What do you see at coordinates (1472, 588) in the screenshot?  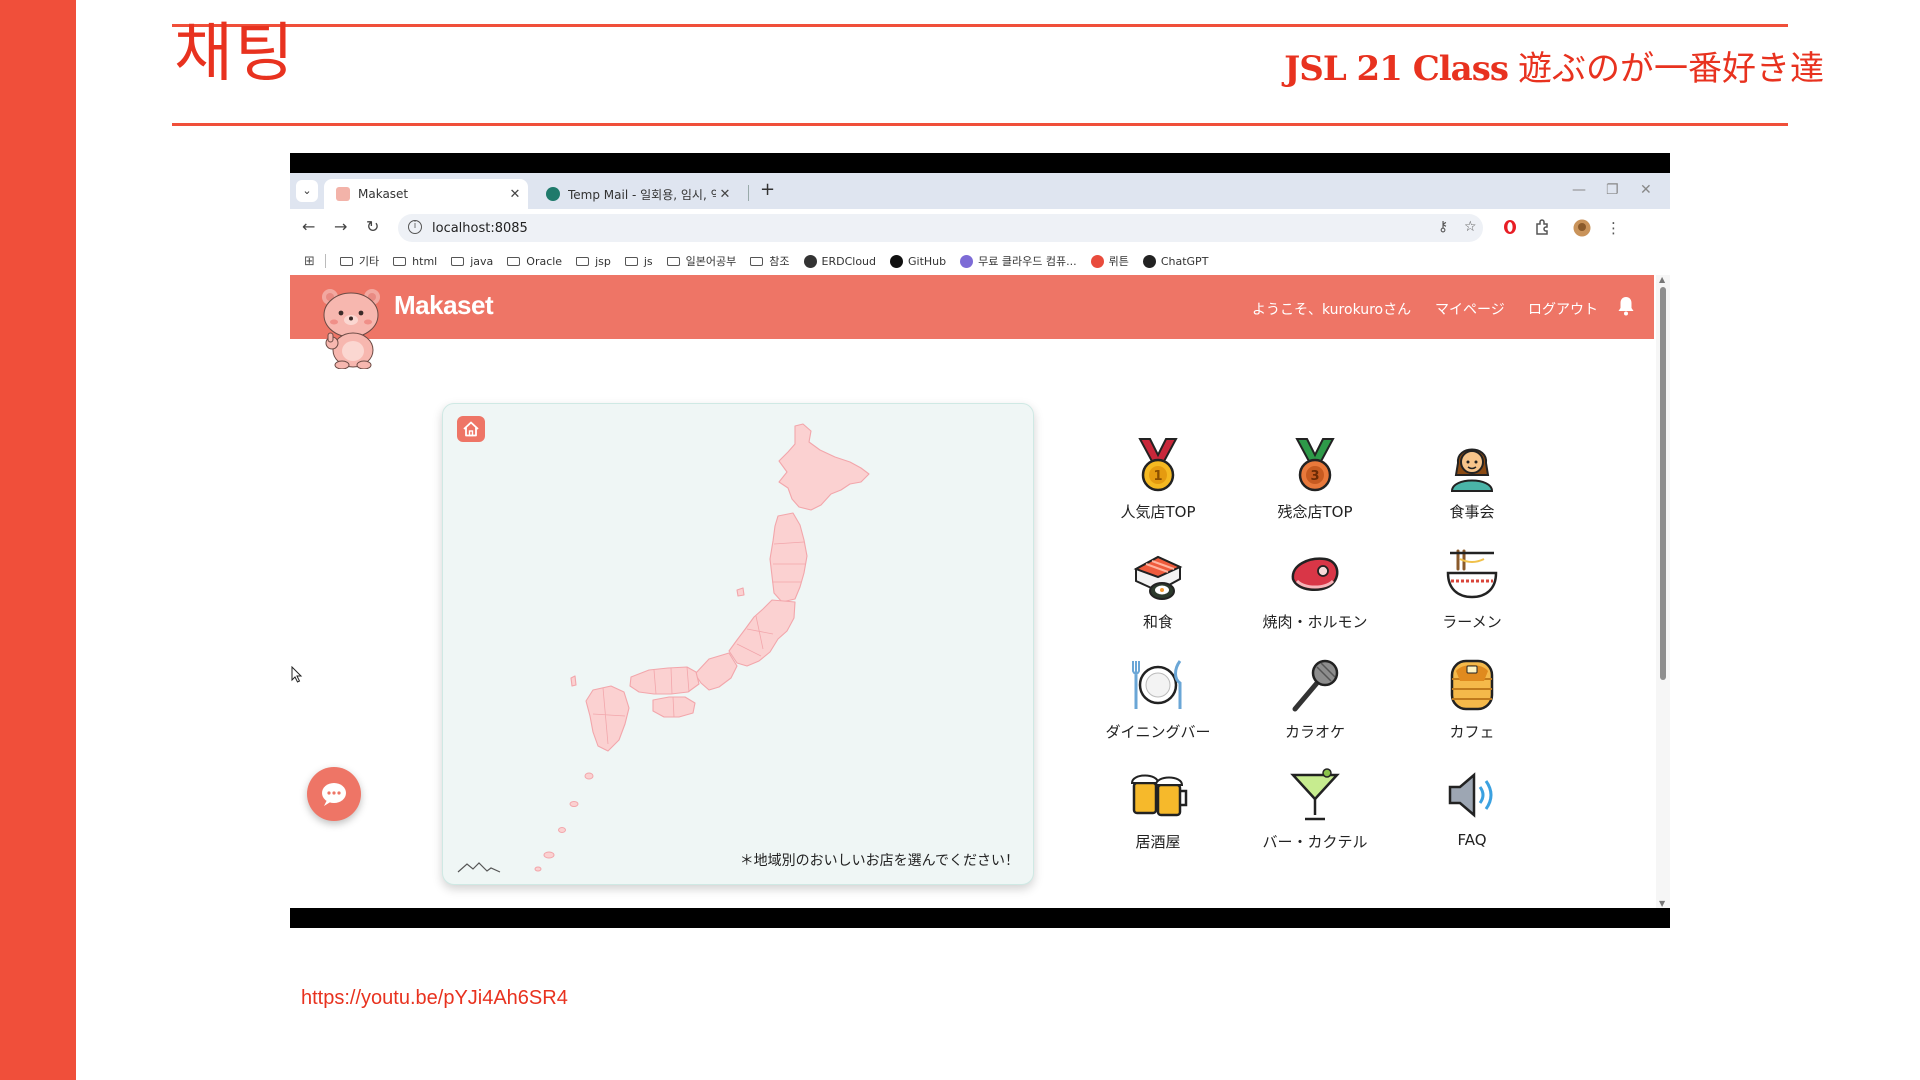 I see `category-ramen: ラーメン` at bounding box center [1472, 588].